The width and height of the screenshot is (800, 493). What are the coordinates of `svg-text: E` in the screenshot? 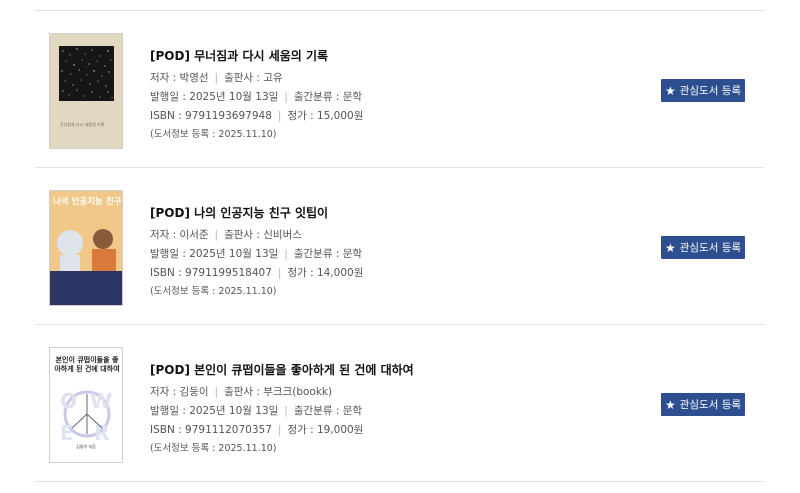 It's located at (67, 433).